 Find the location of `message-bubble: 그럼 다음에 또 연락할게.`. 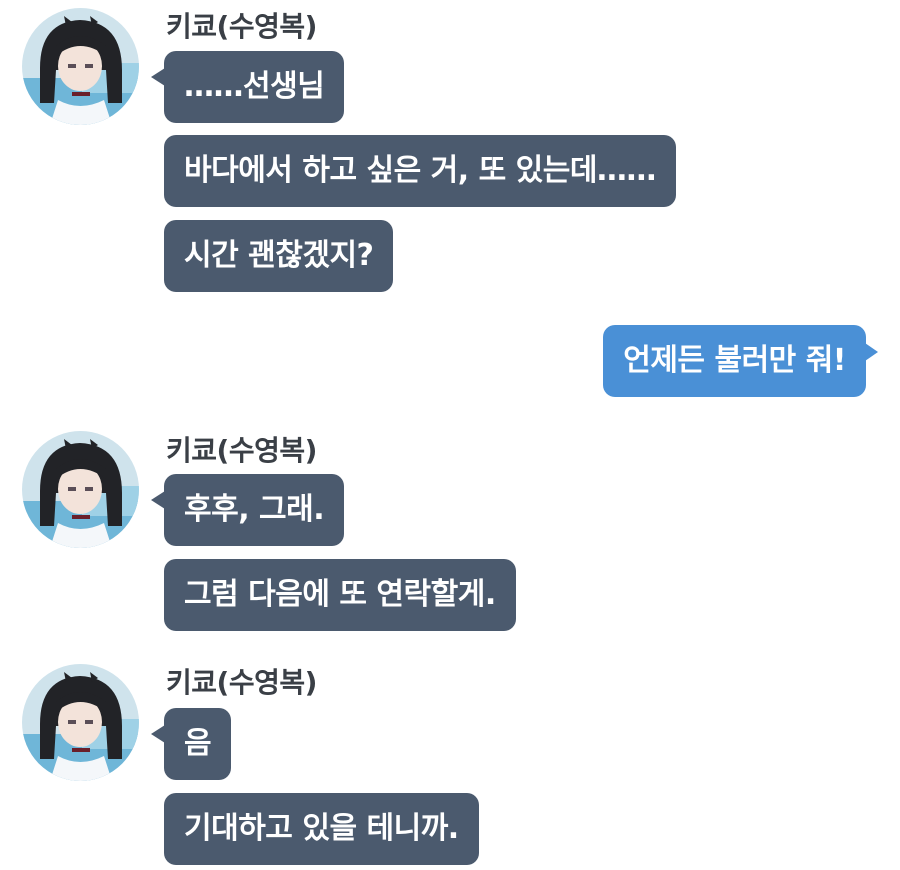

message-bubble: 그럼 다음에 또 연락할게. is located at coordinates (340, 595).